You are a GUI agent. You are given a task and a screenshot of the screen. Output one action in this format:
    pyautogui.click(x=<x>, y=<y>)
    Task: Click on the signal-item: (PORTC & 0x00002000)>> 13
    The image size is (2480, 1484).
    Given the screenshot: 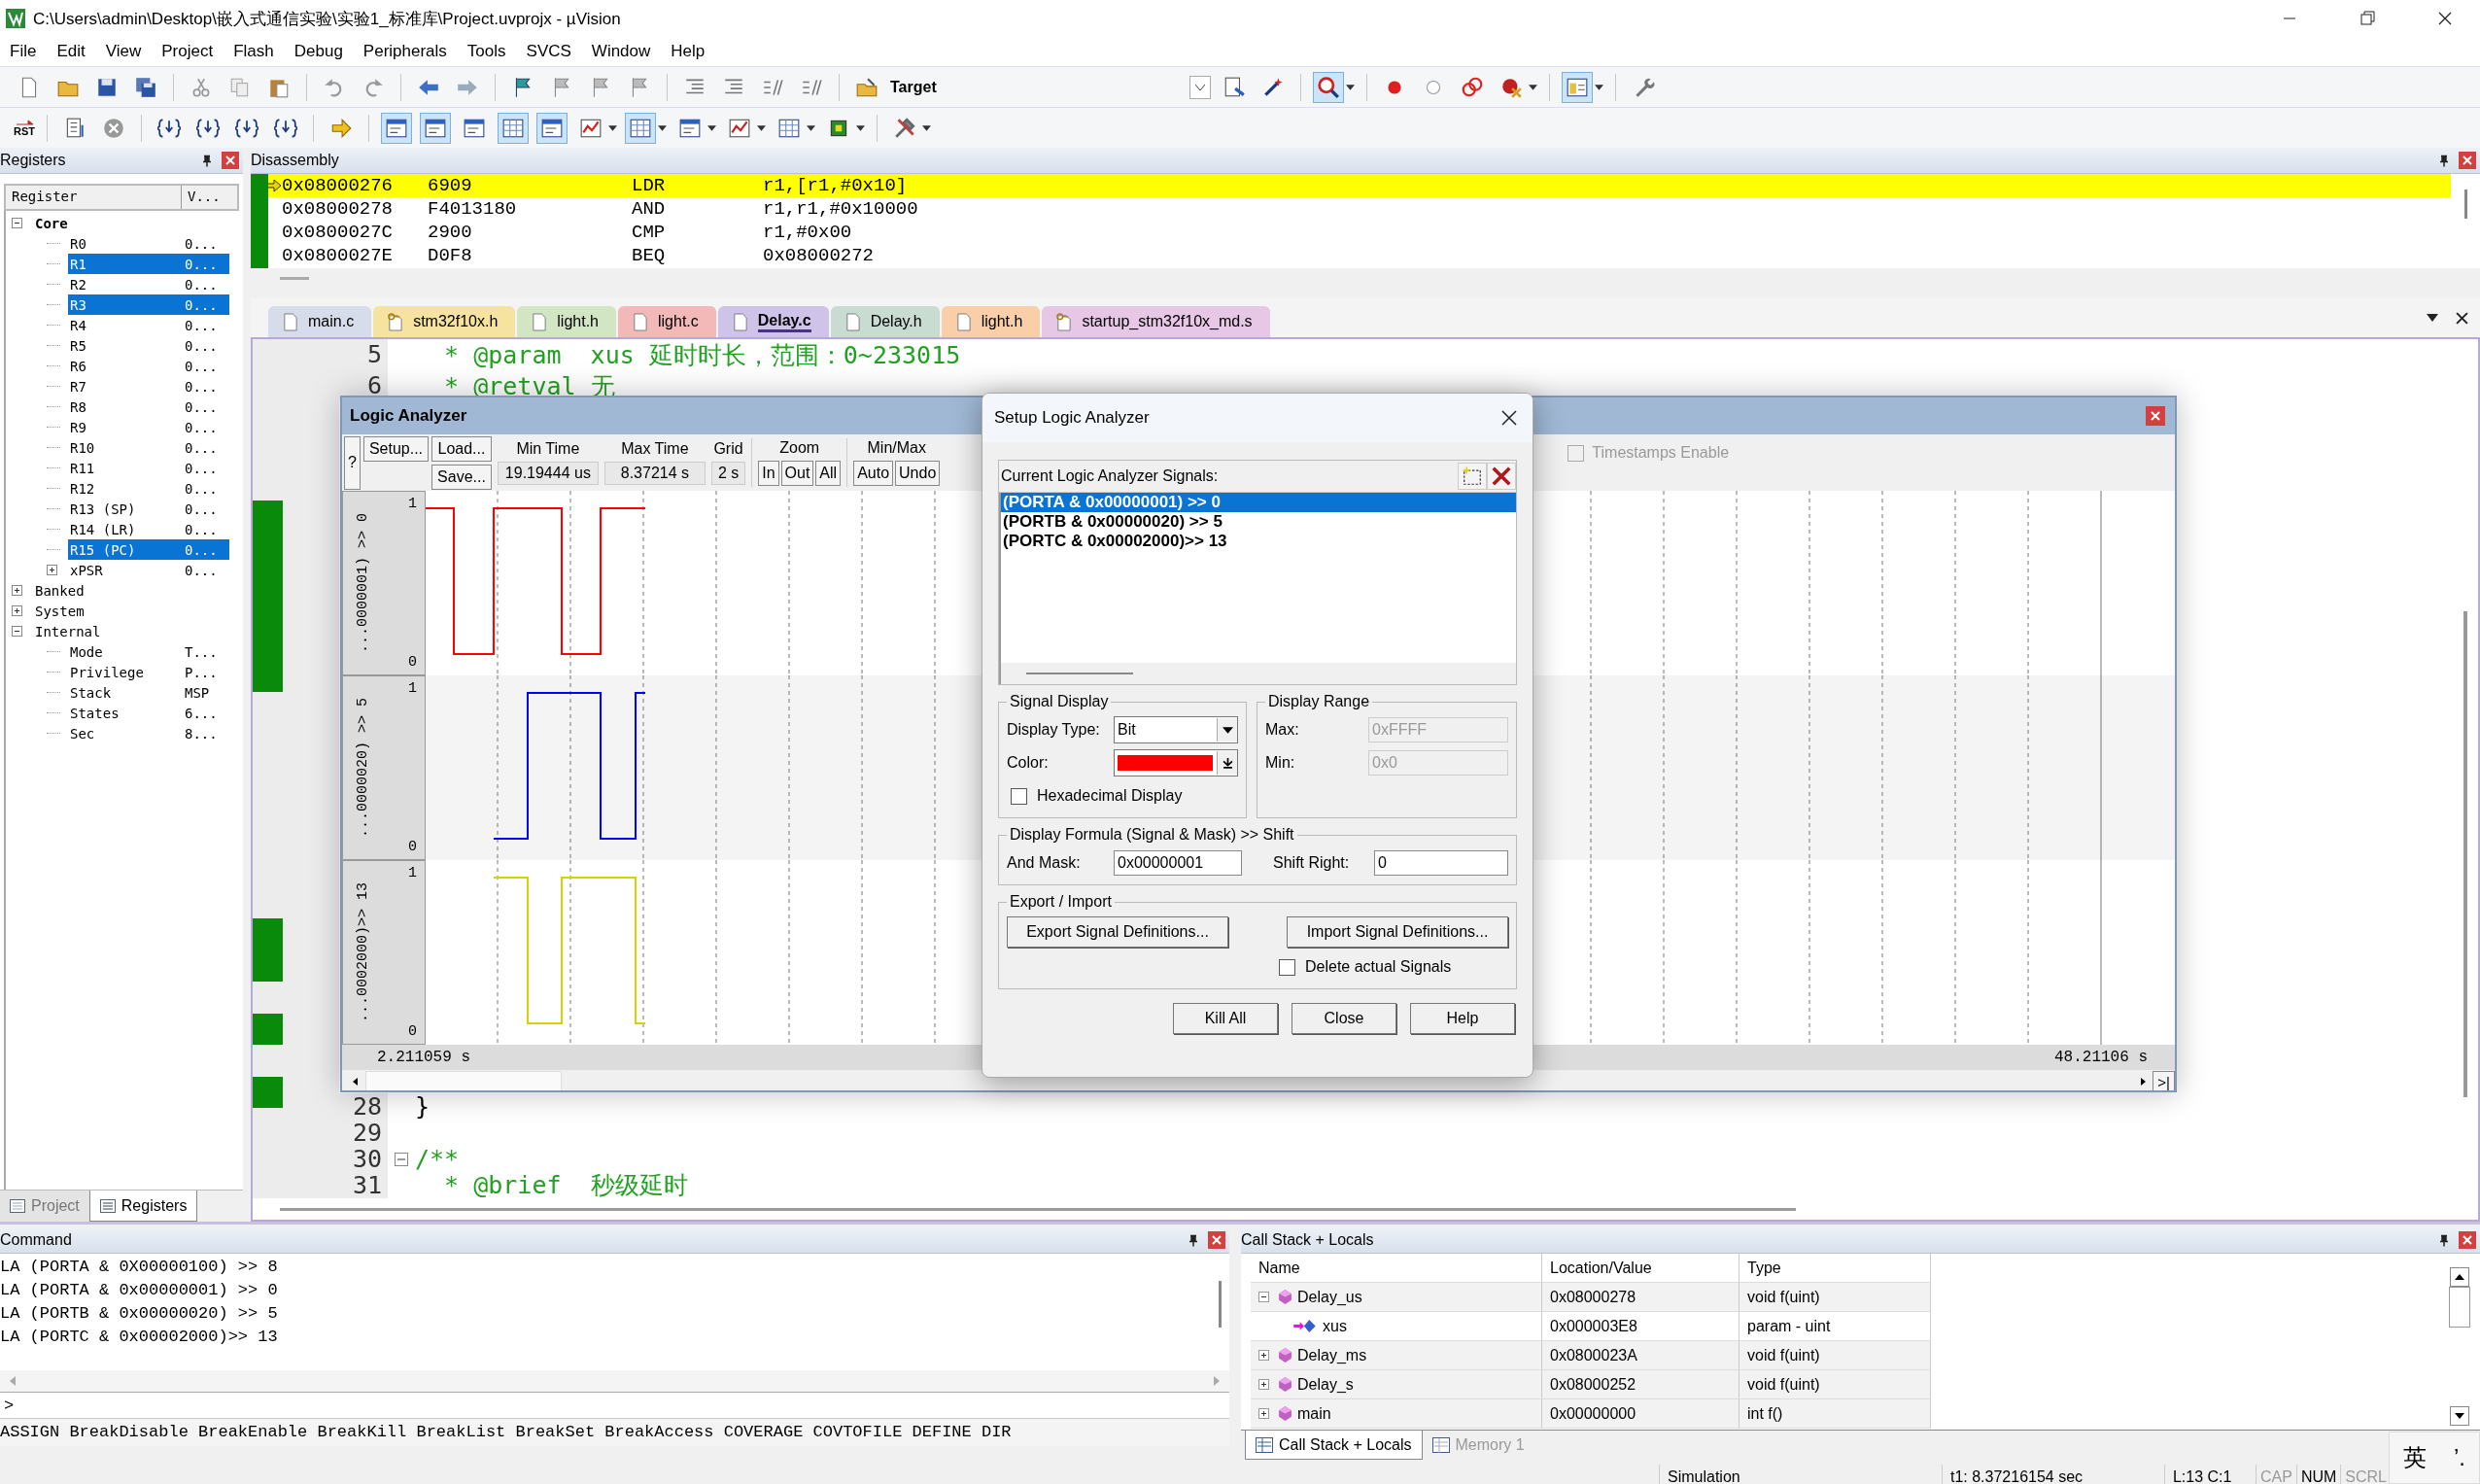 What is the action you would take?
    pyautogui.click(x=1258, y=541)
    